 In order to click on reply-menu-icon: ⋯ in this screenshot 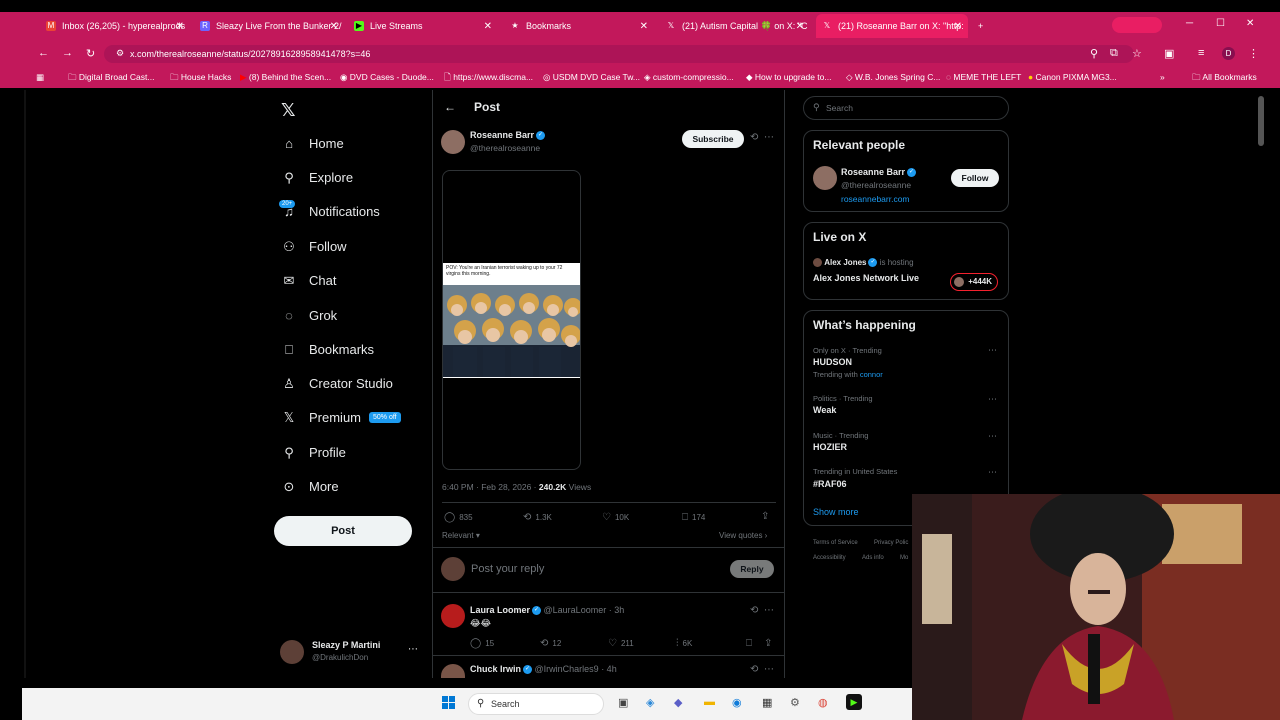, I will do `click(769, 610)`.